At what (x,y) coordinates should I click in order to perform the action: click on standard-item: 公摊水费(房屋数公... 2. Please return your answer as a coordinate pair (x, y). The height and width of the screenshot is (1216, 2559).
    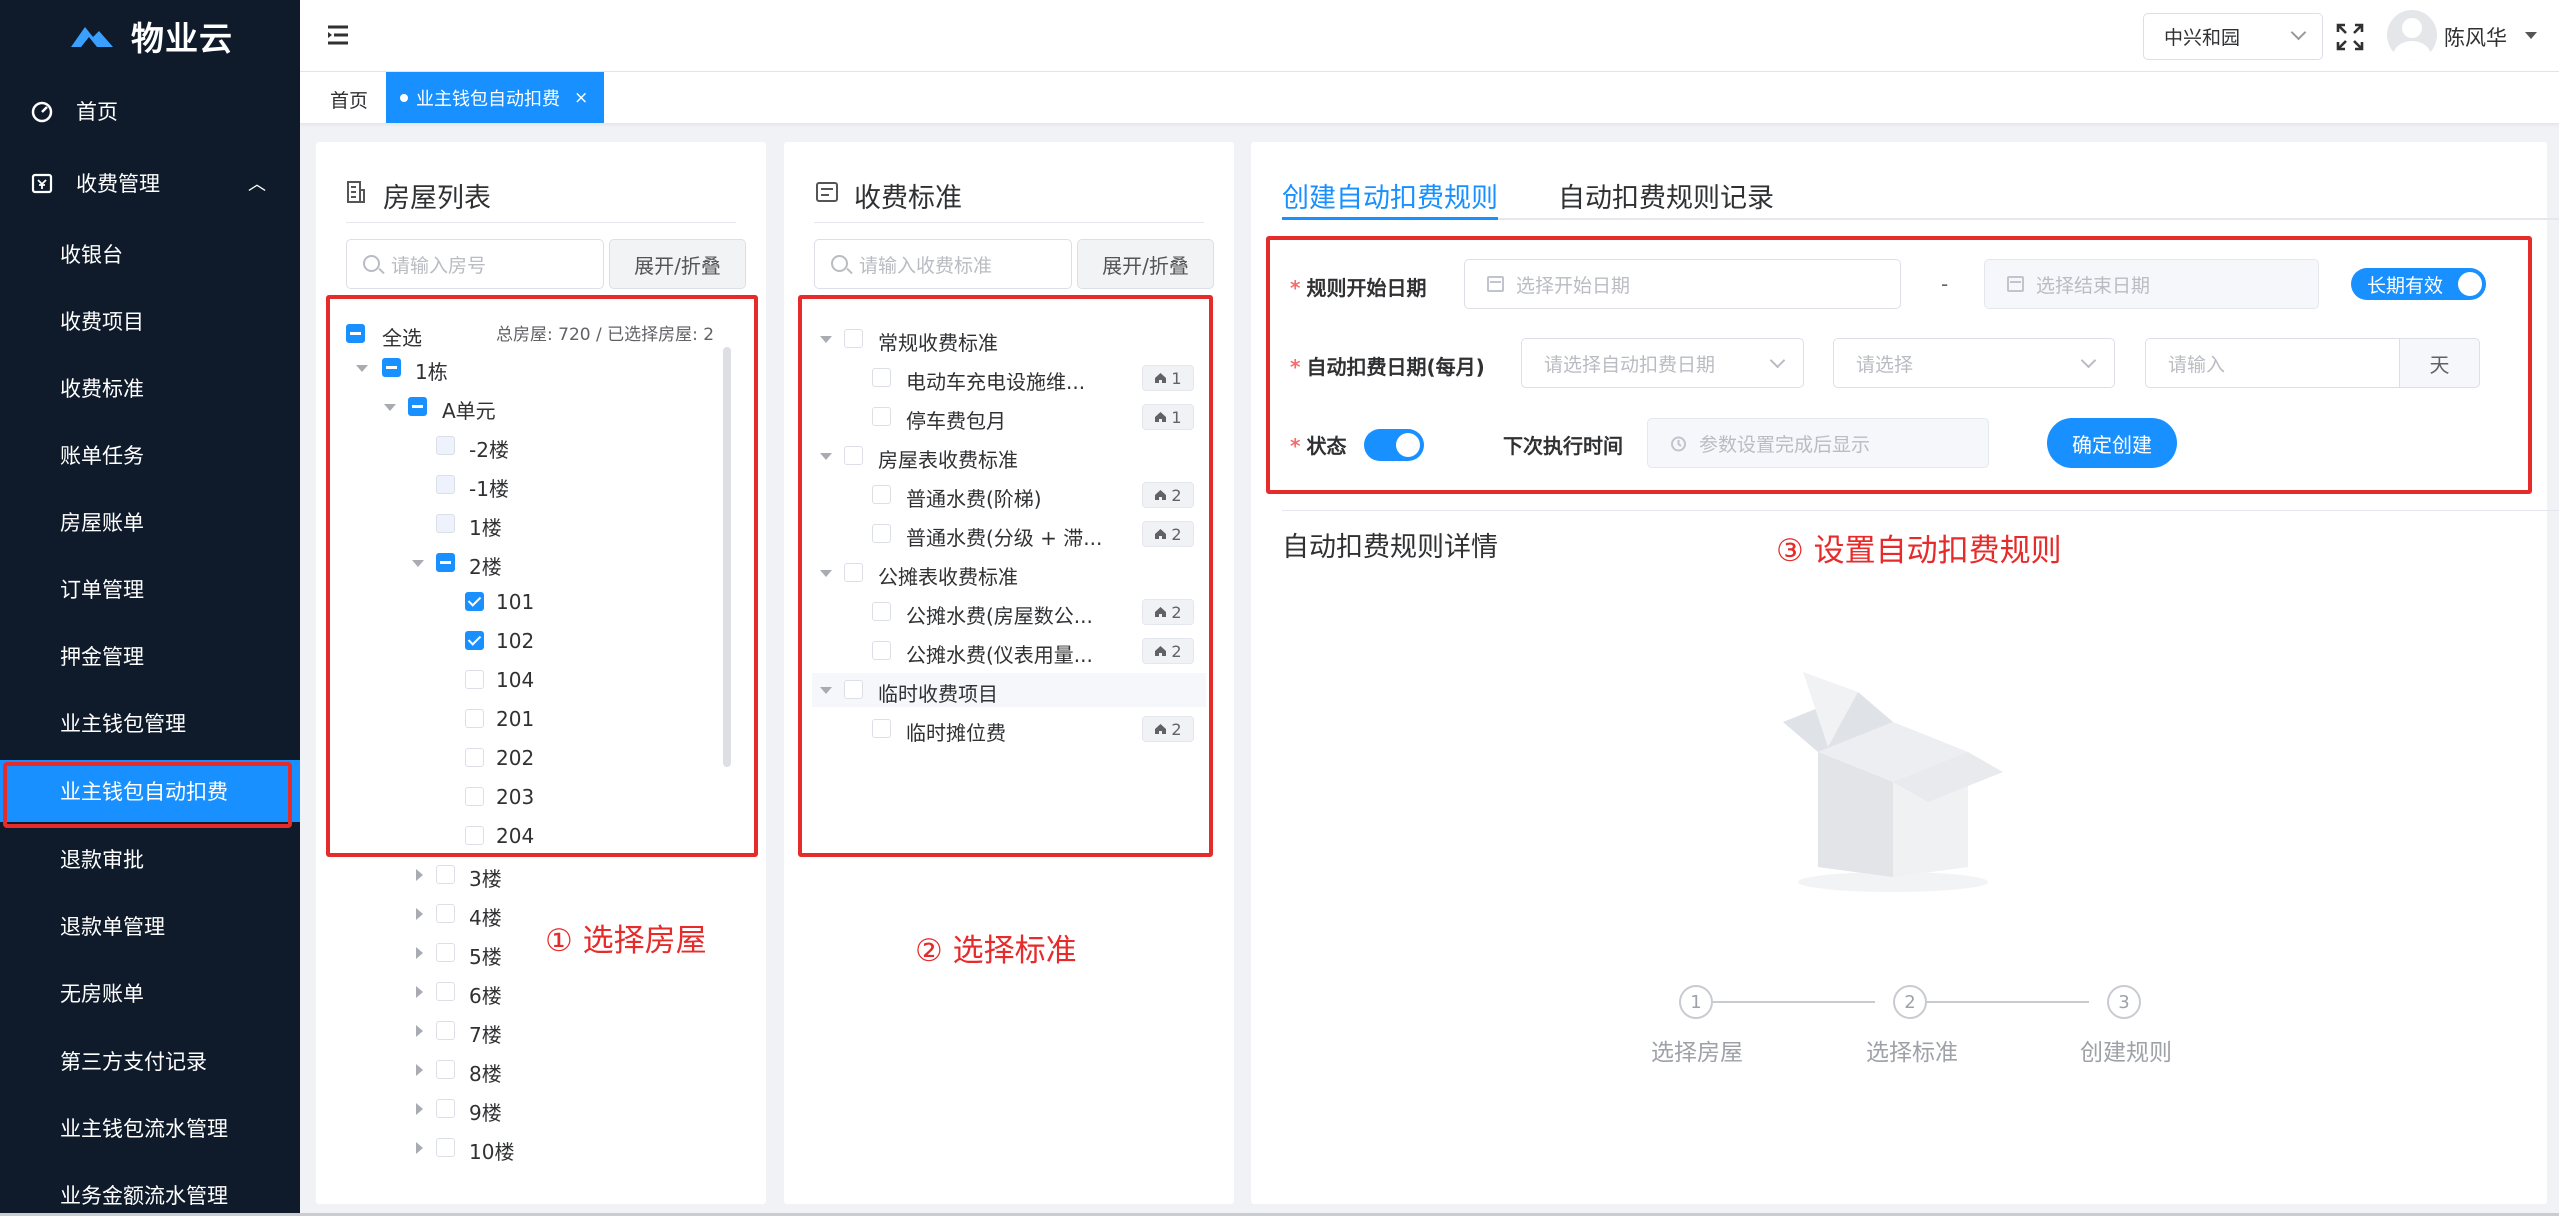
    Looking at the image, I should click on (1009, 612).